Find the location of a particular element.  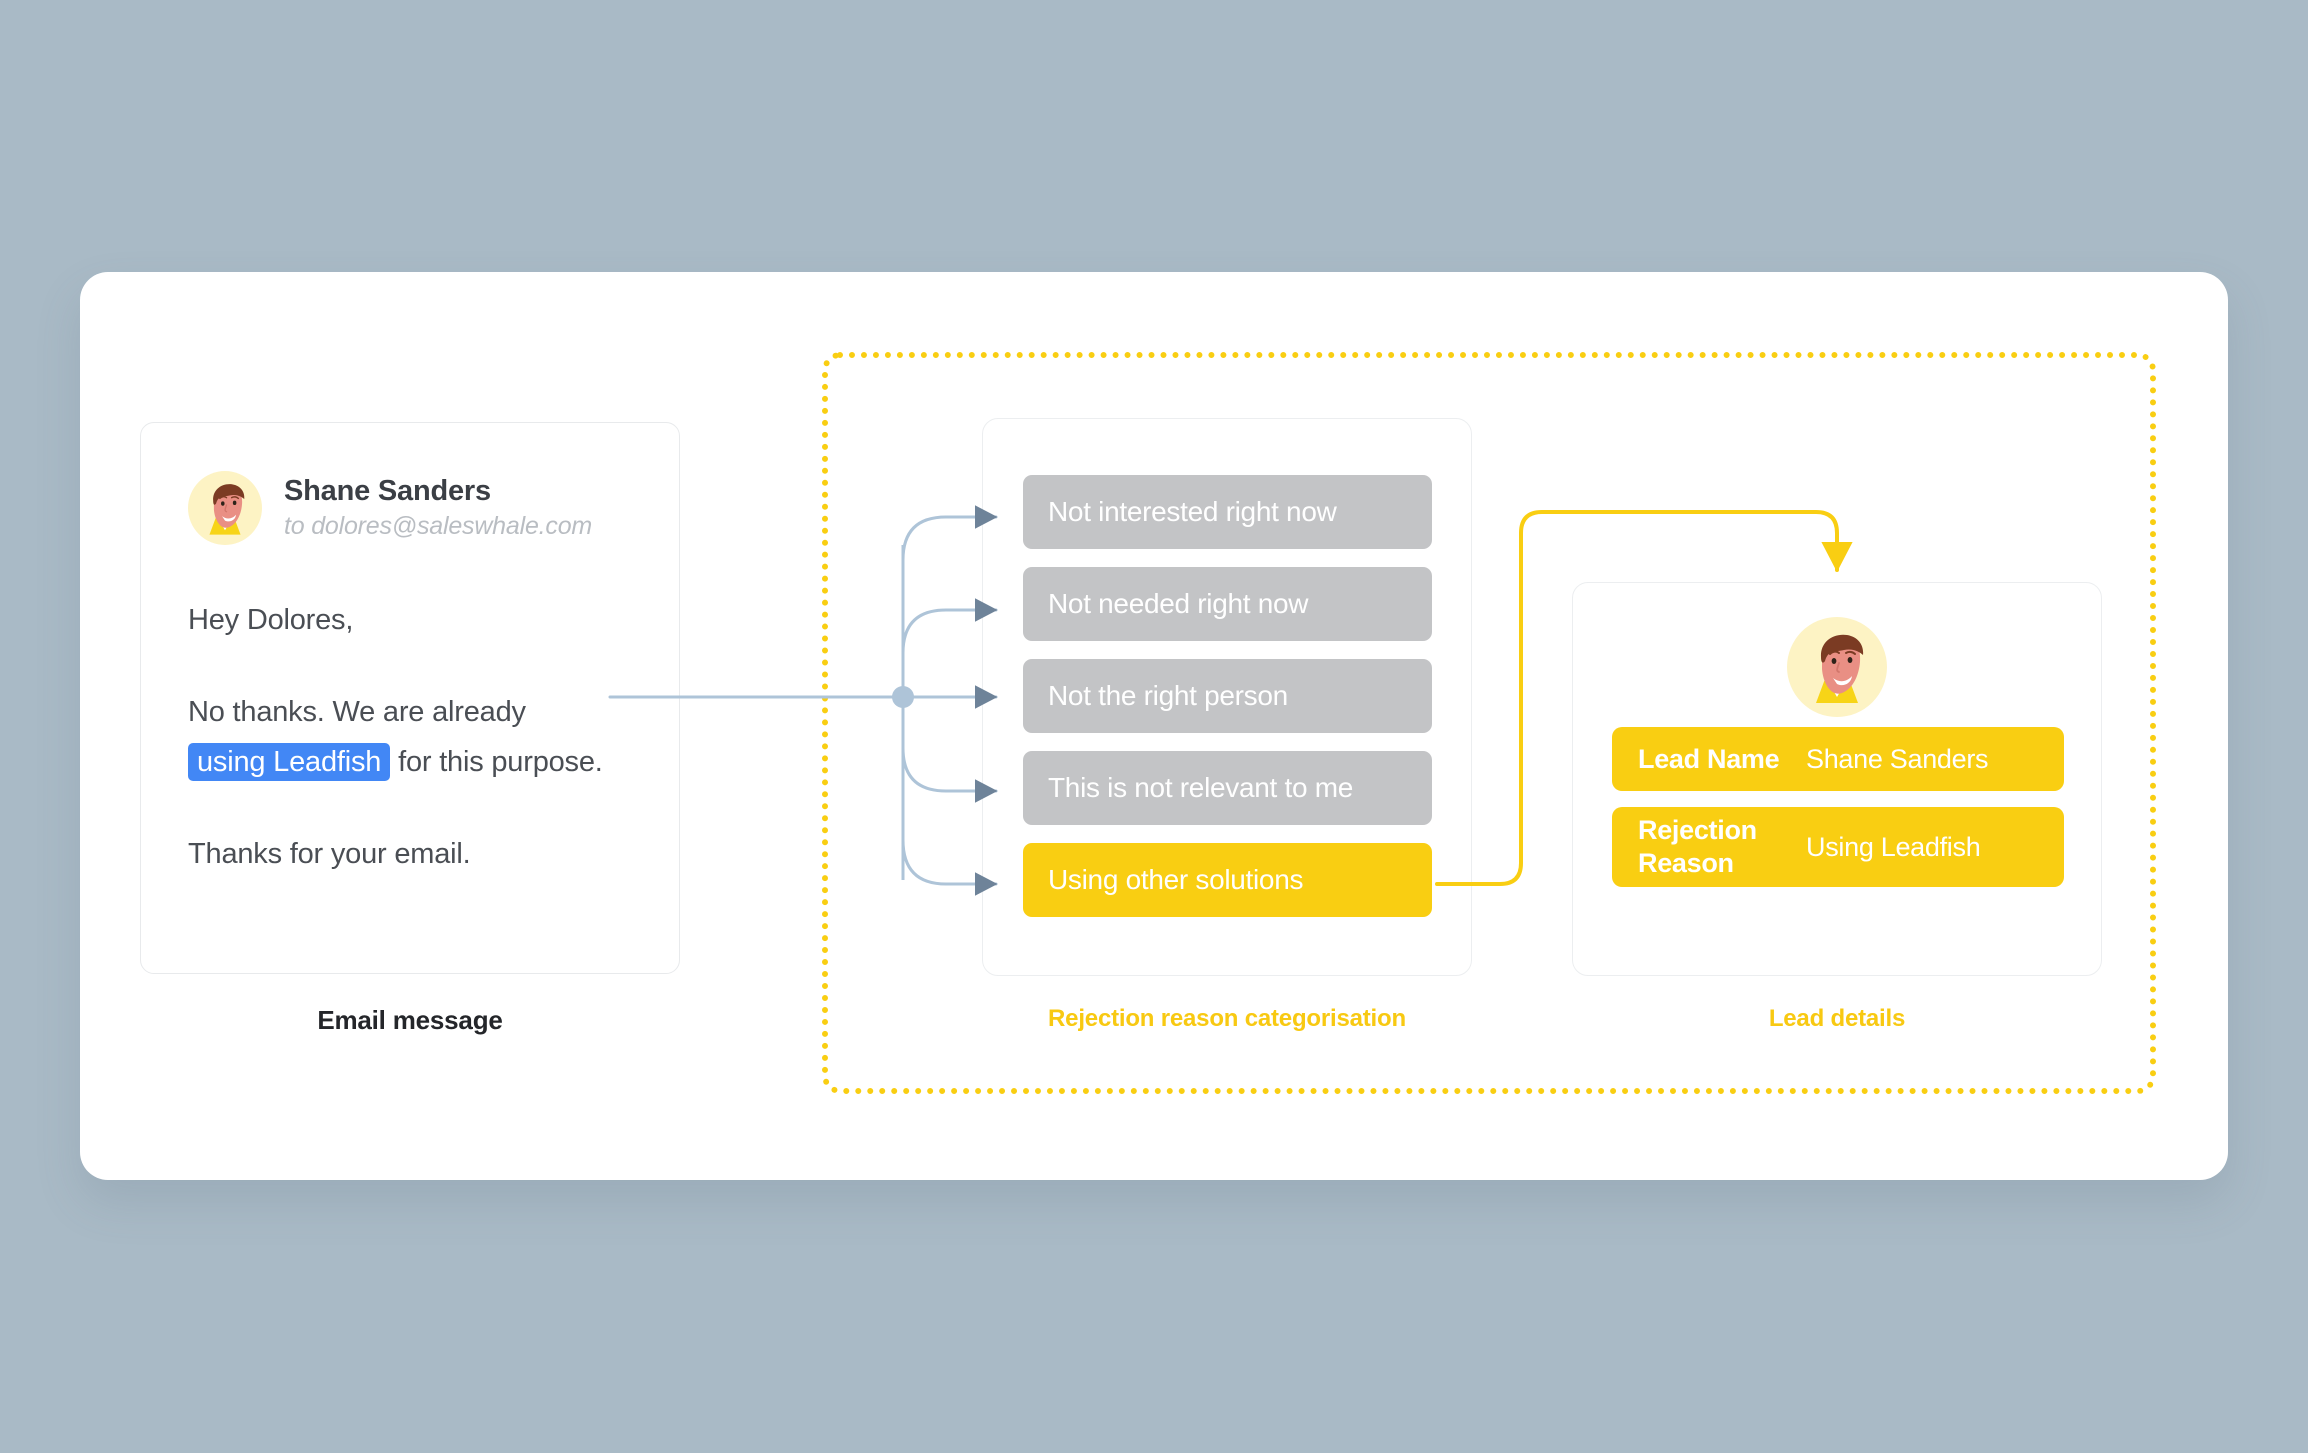

rejection-option: Not the right person is located at coordinates (1227, 696).